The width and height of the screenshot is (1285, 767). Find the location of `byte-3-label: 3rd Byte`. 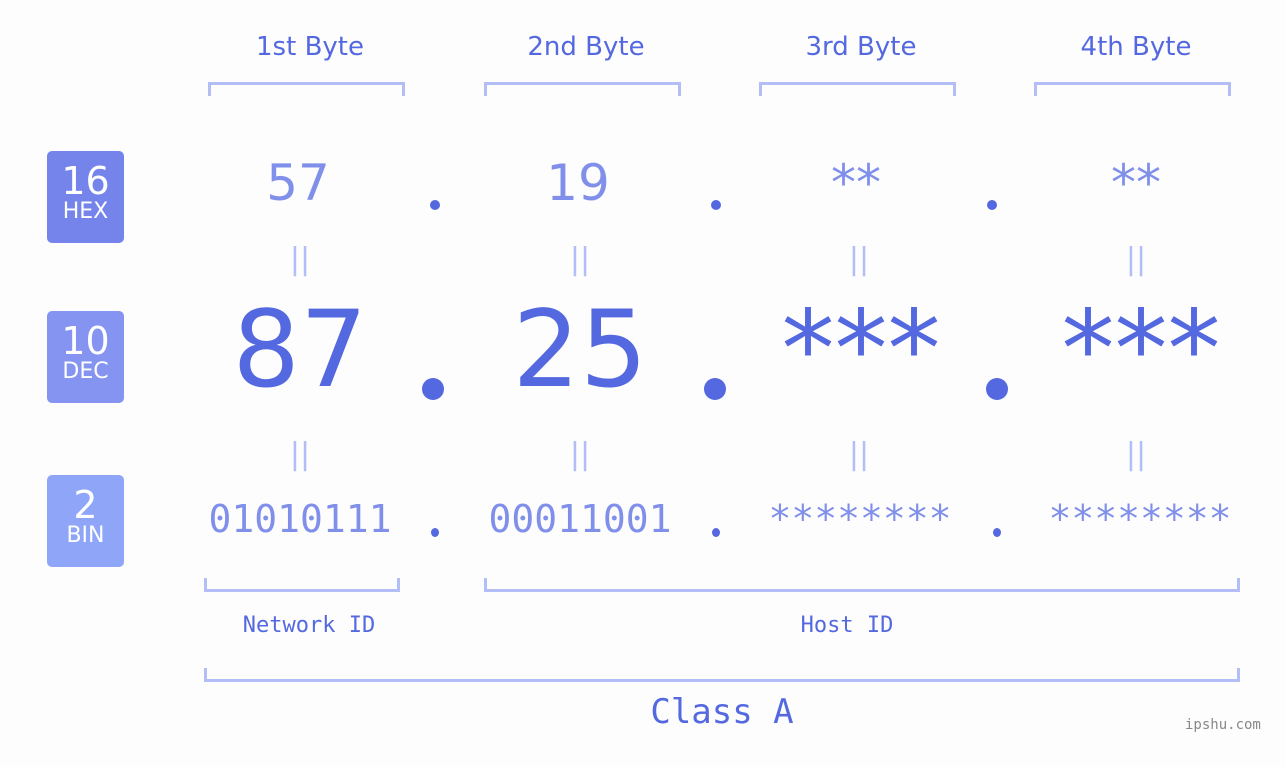

byte-3-label: 3rd Byte is located at coordinates (861, 47).